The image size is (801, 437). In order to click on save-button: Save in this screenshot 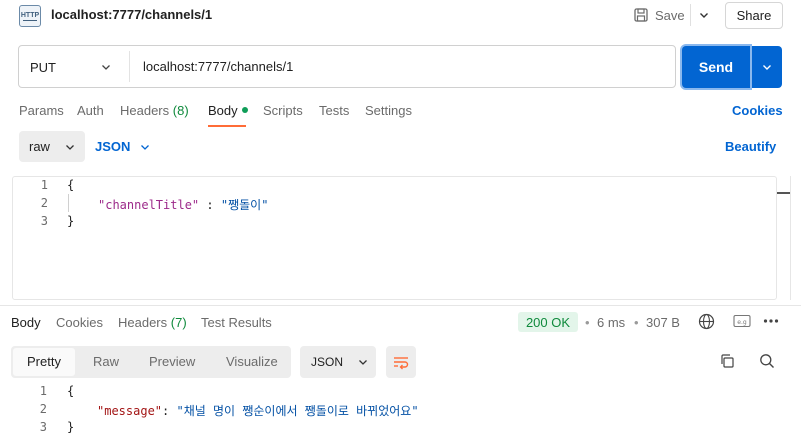, I will do `click(659, 15)`.